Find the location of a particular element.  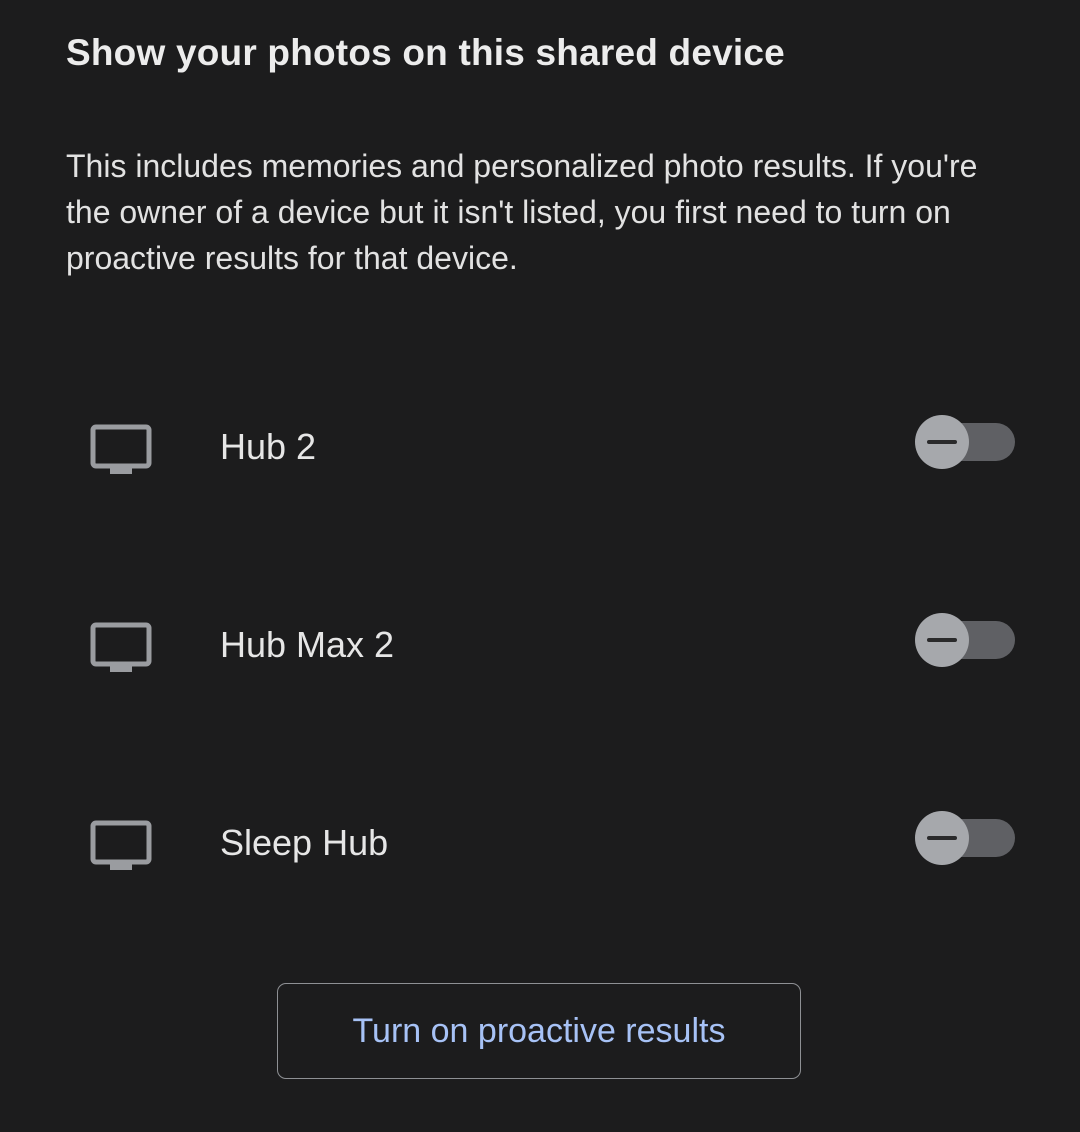

page-title: Show your photos on this shared device is located at coordinates (425, 52).